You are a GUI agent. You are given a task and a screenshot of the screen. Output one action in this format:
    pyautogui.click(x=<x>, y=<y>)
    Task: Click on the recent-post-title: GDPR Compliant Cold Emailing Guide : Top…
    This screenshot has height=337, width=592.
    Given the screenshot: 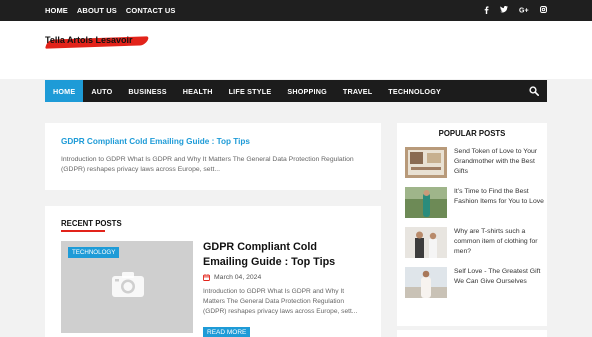 What is the action you would take?
    pyautogui.click(x=283, y=255)
    